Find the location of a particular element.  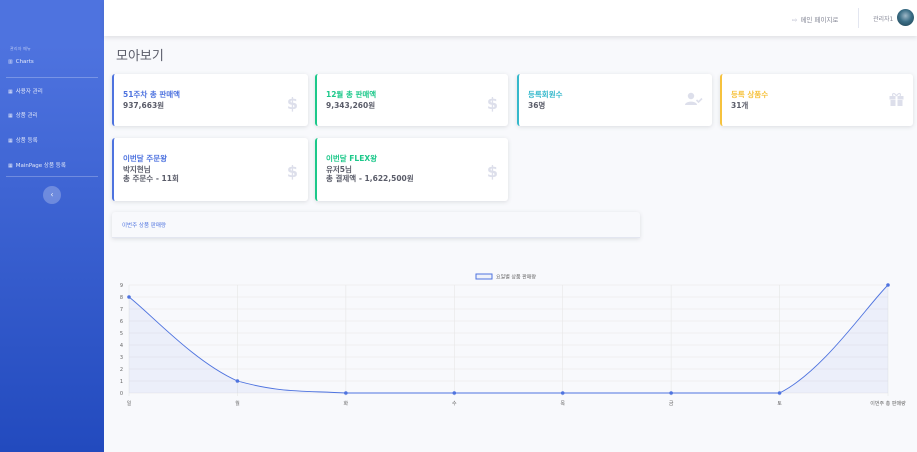

card-value: 유저5님 총 결제액 - 1,622,500원 is located at coordinates (370, 174).